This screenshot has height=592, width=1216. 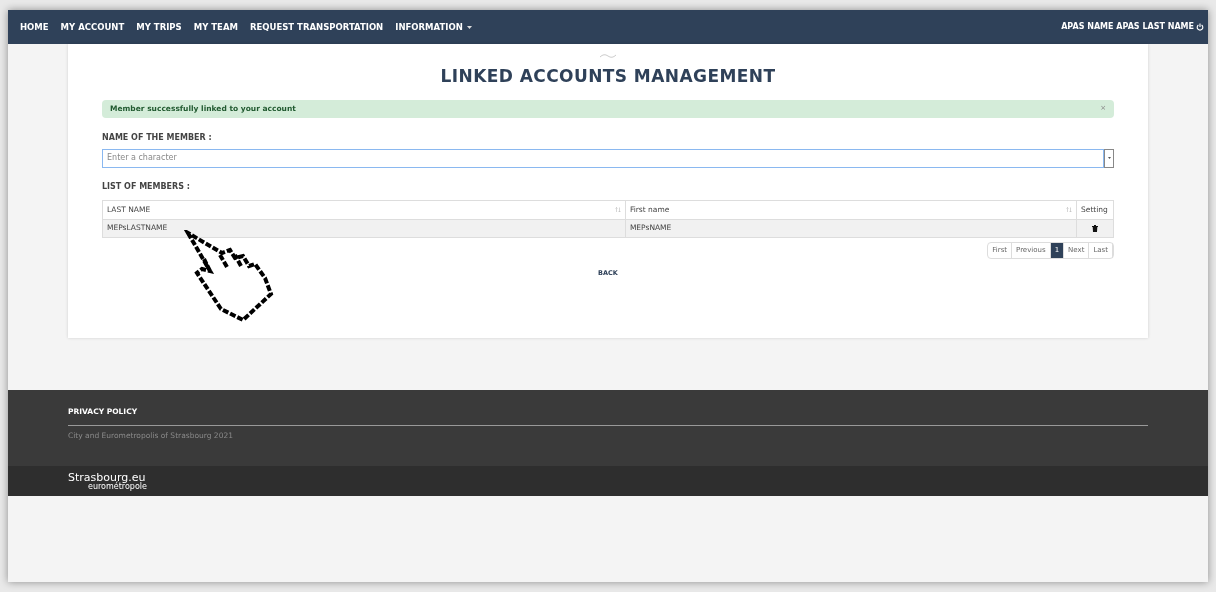 What do you see at coordinates (603, 158) in the screenshot?
I see `member-search-field: Enter a character` at bounding box center [603, 158].